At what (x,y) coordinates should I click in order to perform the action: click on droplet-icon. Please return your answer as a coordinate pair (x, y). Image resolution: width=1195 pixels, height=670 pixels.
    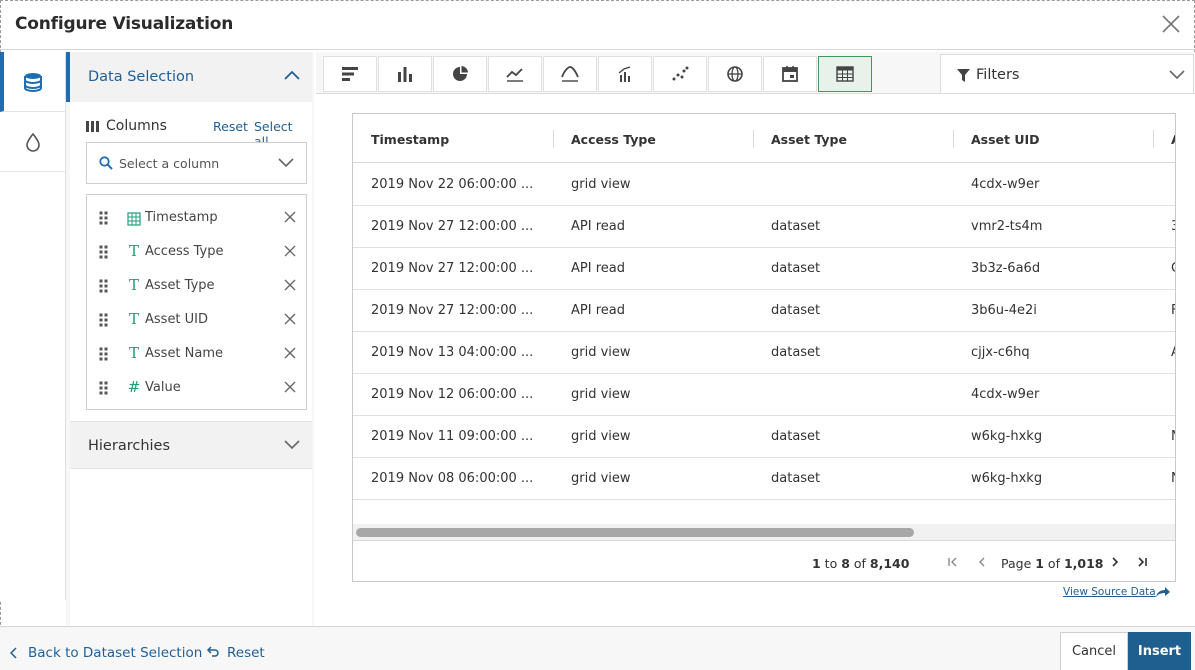
    Looking at the image, I should click on (32, 142).